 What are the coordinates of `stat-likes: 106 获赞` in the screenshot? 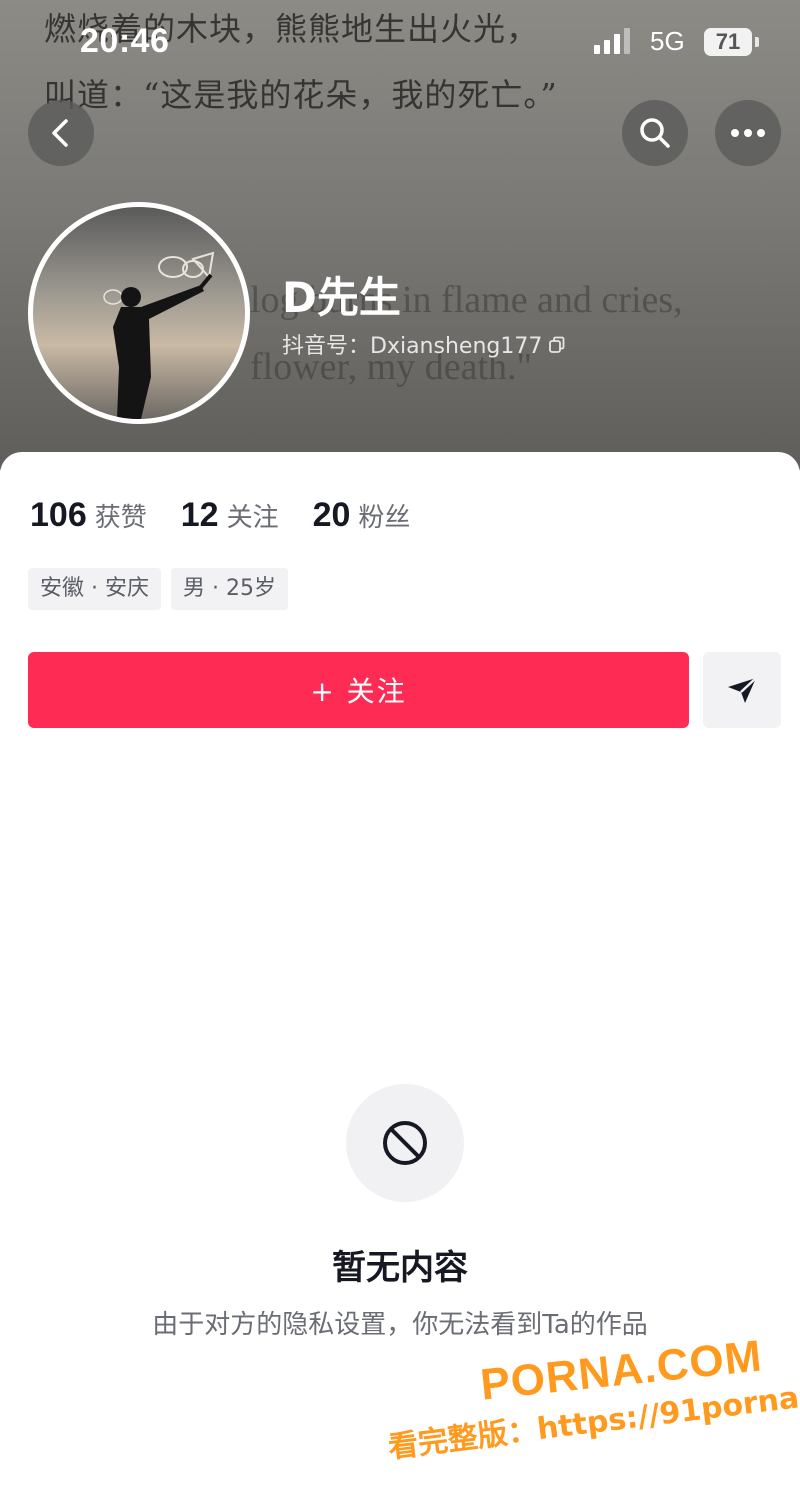 It's located at (88, 515).